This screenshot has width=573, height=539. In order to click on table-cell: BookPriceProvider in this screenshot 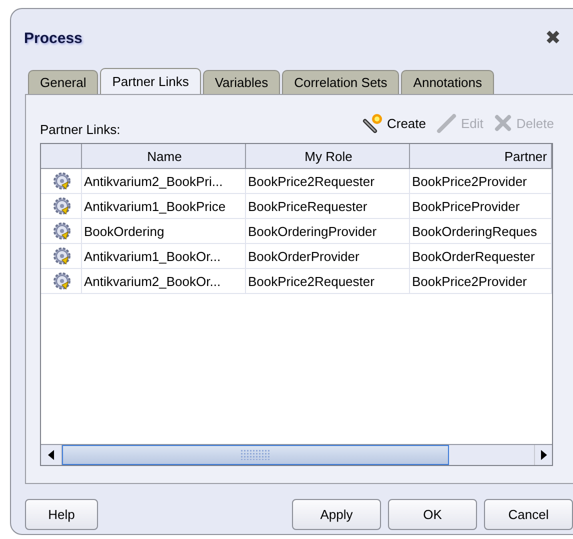, I will do `click(481, 206)`.